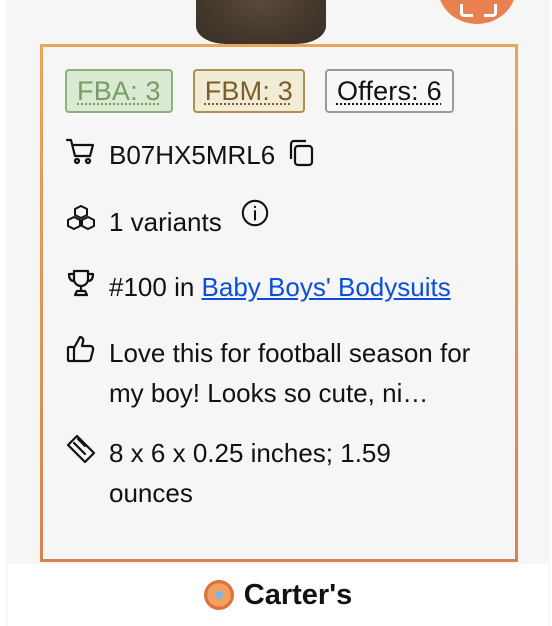  I want to click on fbm-badge-label: FBM: 3, so click(248, 90).